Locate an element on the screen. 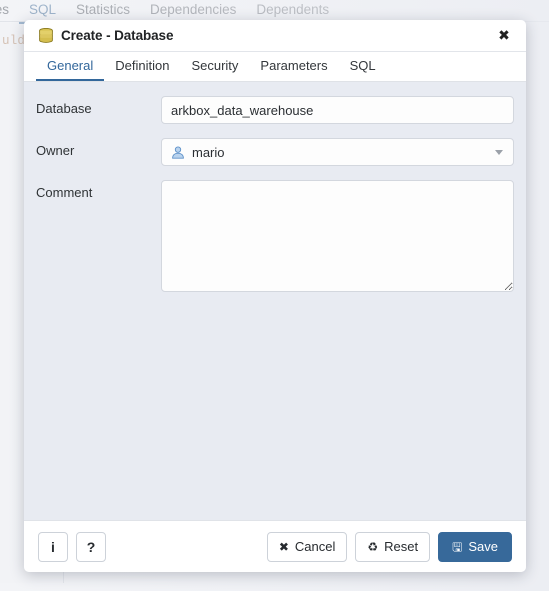 Image resolution: width=549 pixels, height=591 pixels. bg-tab-statistics: Statistics is located at coordinates (103, 11).